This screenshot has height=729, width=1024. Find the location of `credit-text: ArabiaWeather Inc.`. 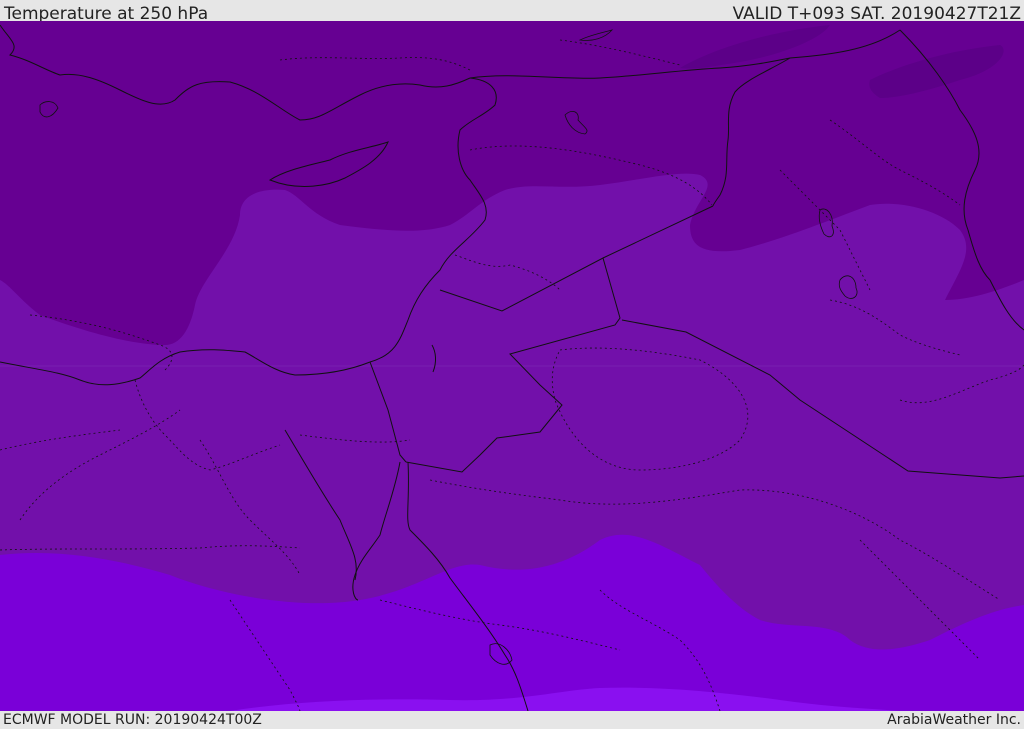

credit-text: ArabiaWeather Inc. is located at coordinates (954, 720).